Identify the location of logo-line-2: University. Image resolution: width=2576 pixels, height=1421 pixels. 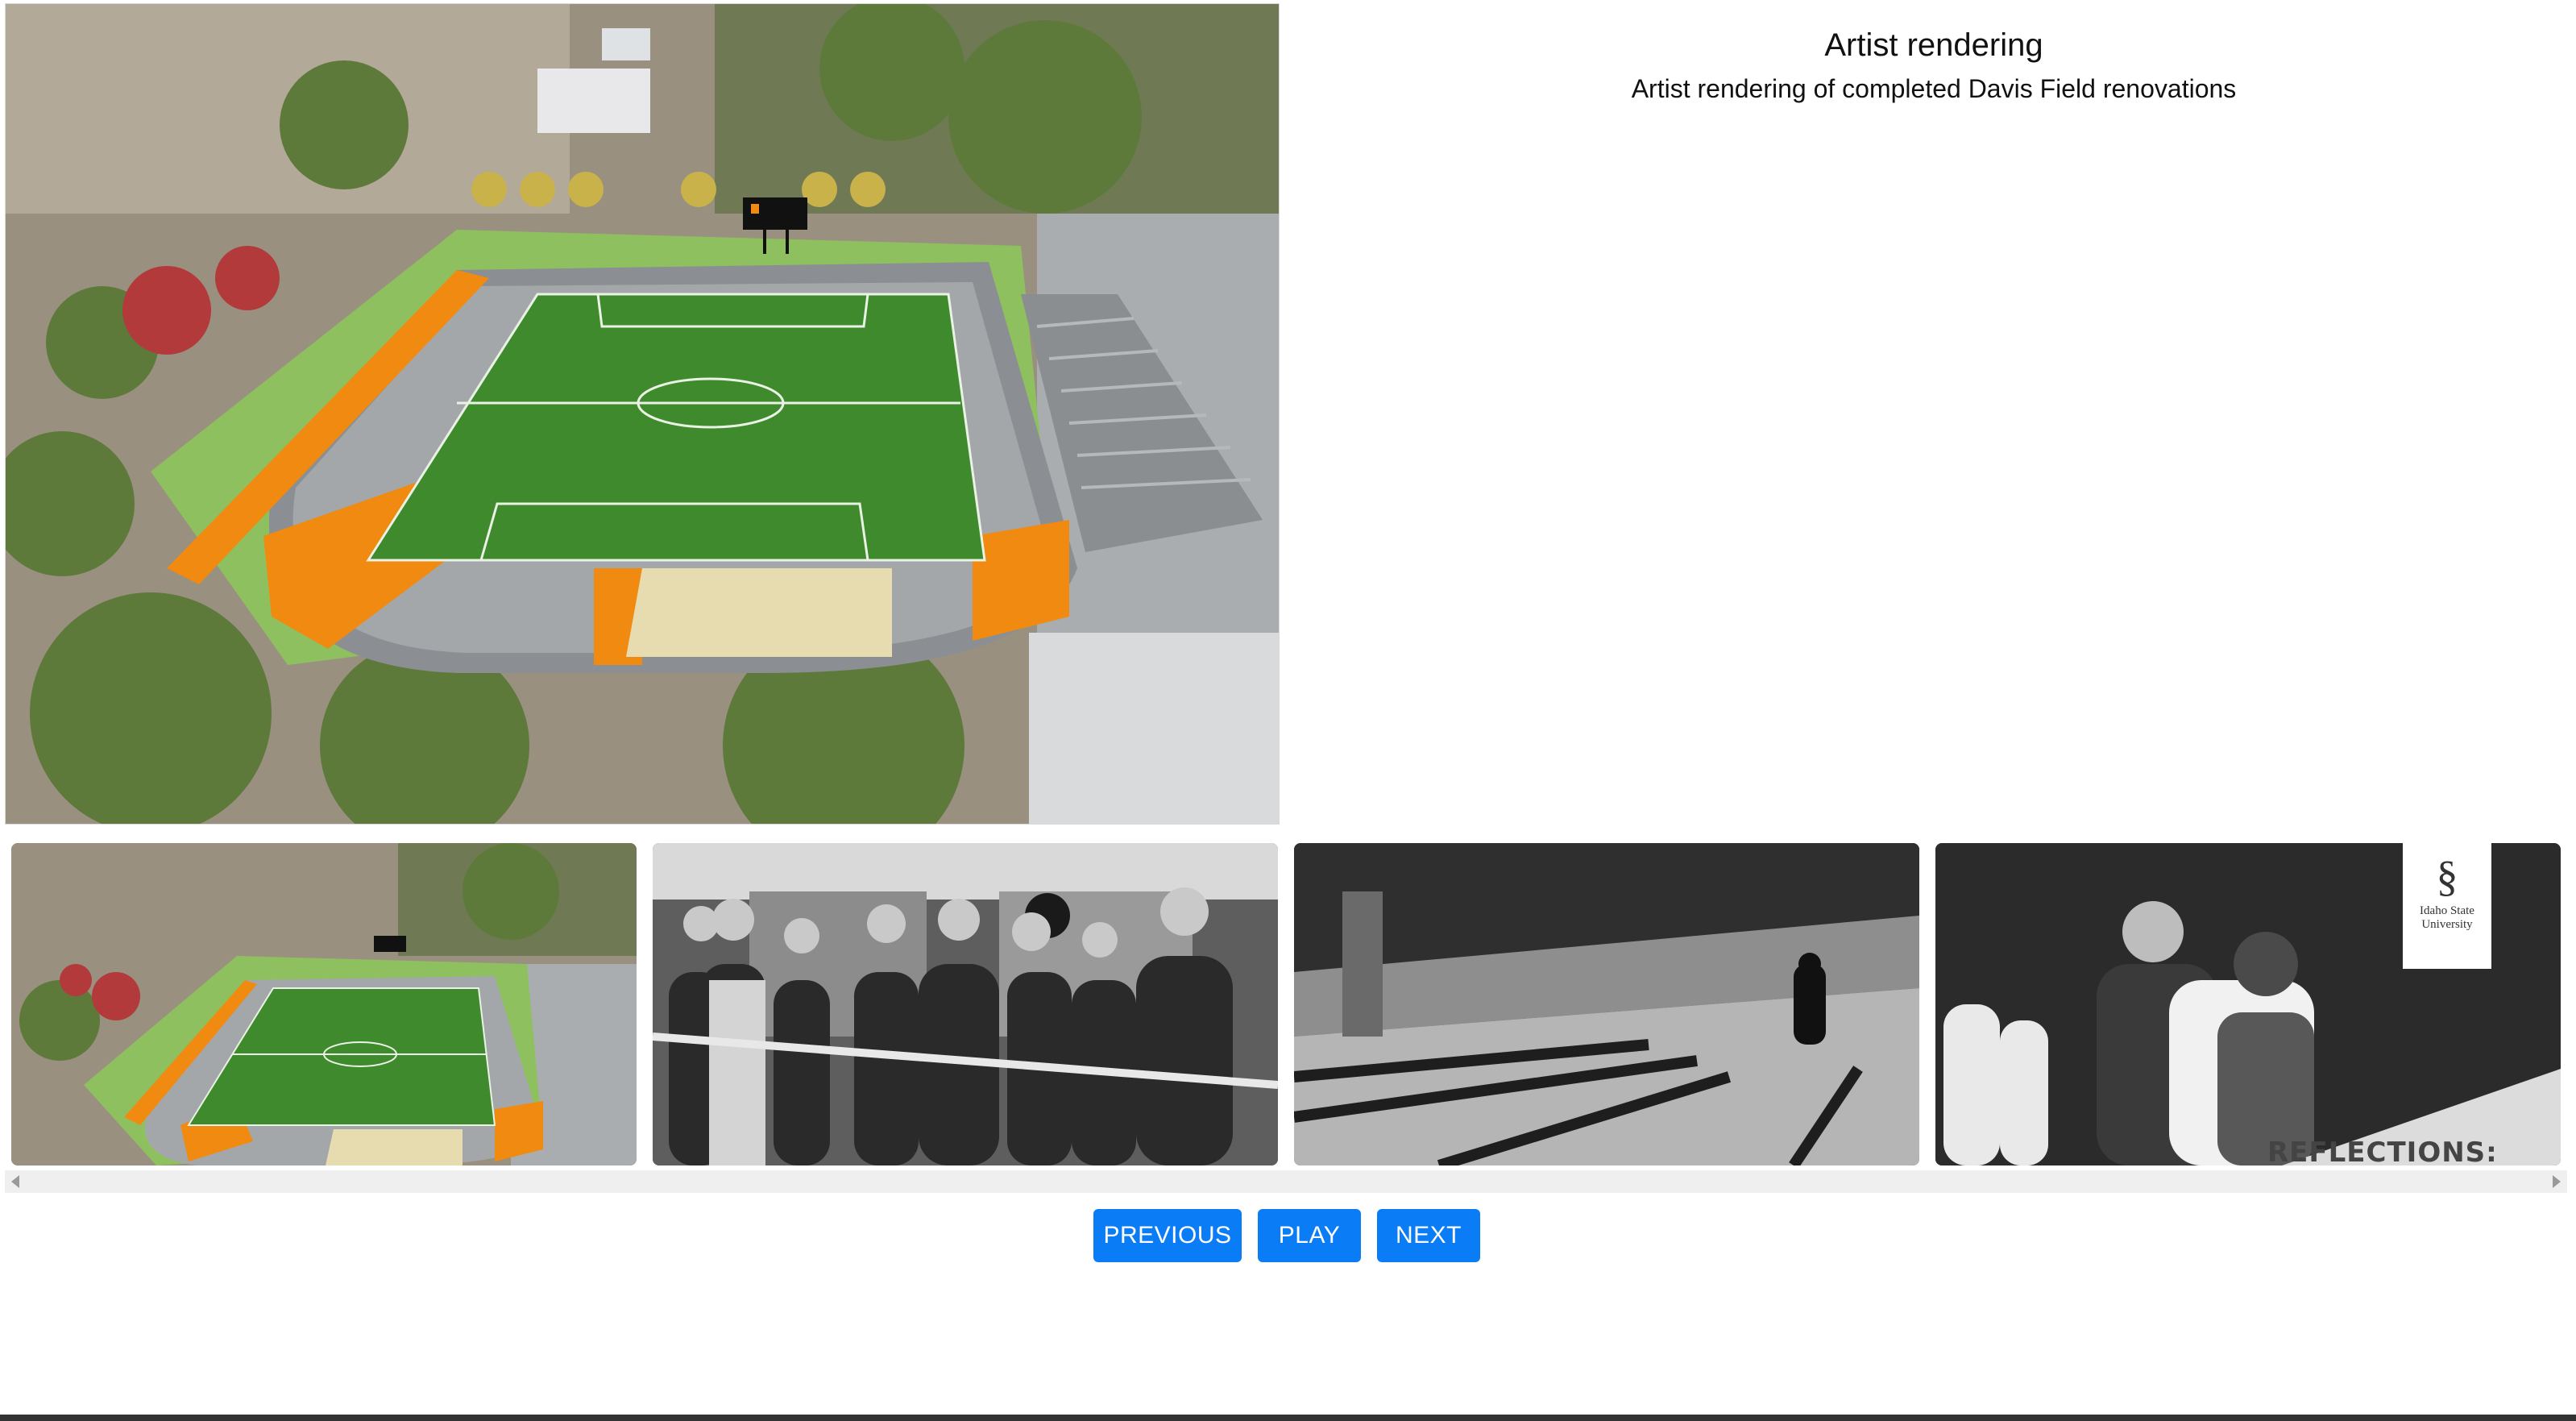
(2447, 924).